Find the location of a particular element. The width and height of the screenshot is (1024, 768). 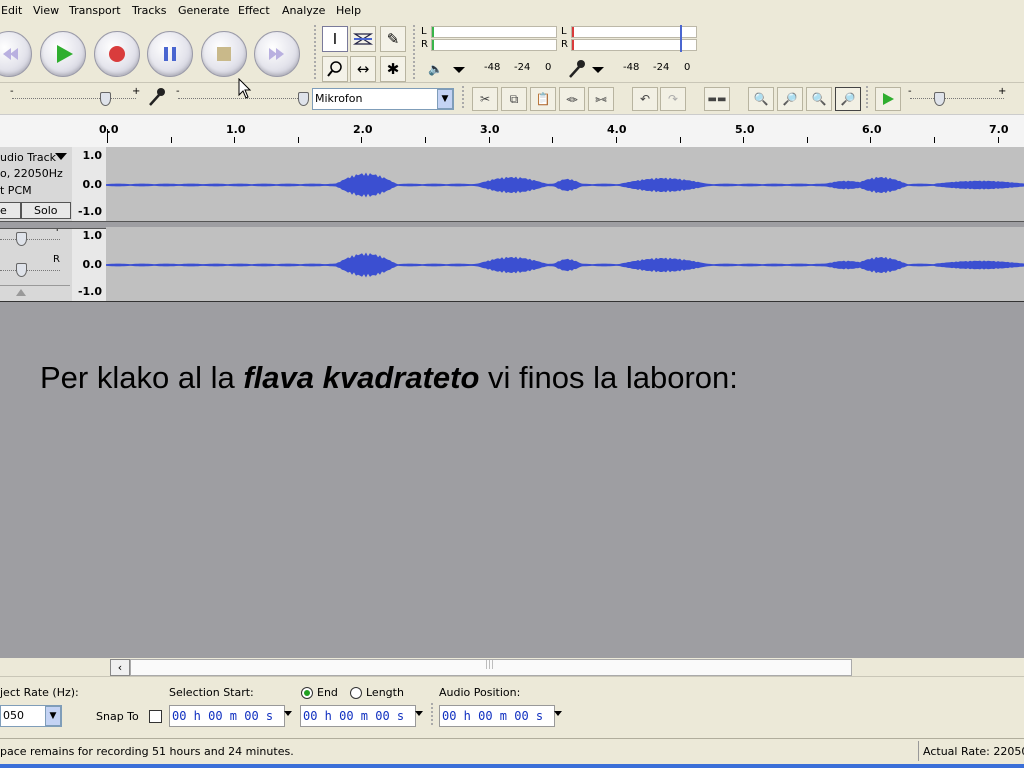

track-name-menu: udio Track is located at coordinates (35, 157).